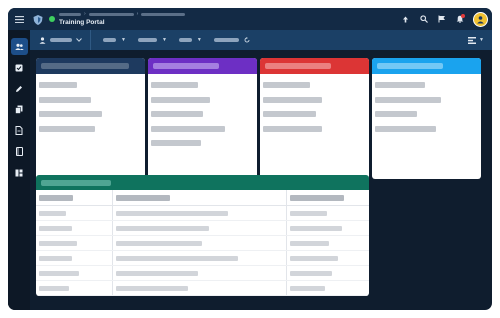 Image resolution: width=500 pixels, height=318 pixels. What do you see at coordinates (472, 40) in the screenshot?
I see `layout-toggle-icon` at bounding box center [472, 40].